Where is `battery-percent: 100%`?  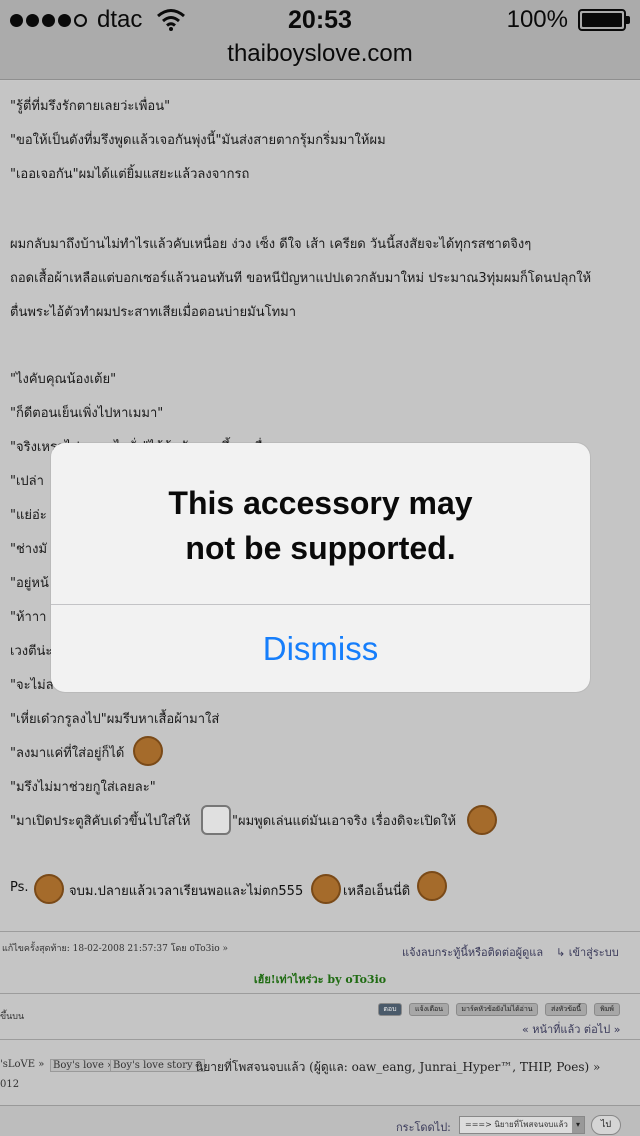
battery-percent: 100% is located at coordinates (537, 19).